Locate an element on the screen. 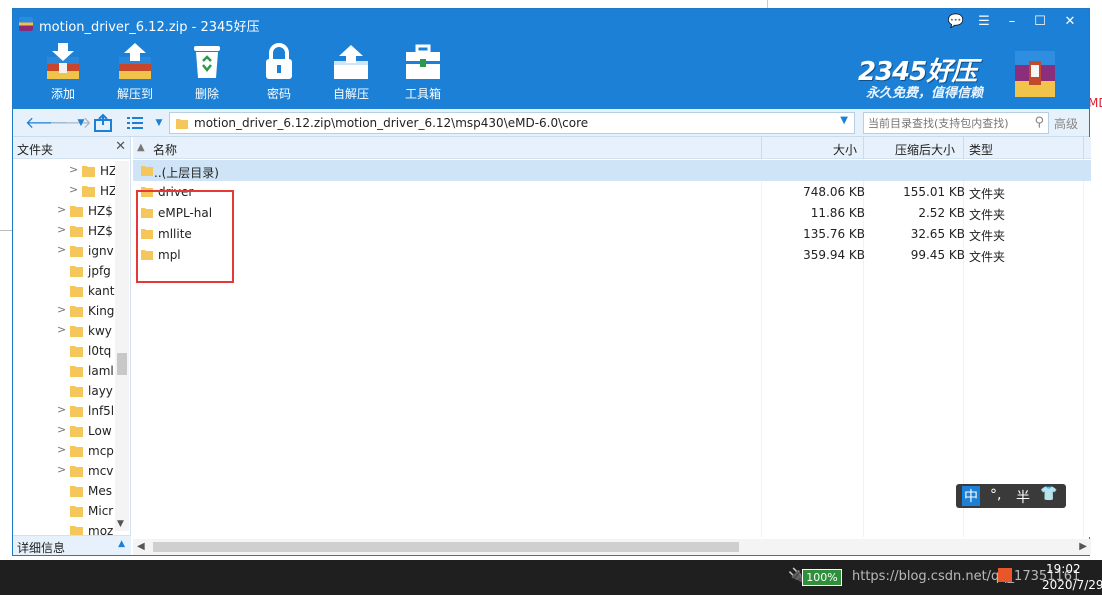  view-list-icon is located at coordinates (135, 123).